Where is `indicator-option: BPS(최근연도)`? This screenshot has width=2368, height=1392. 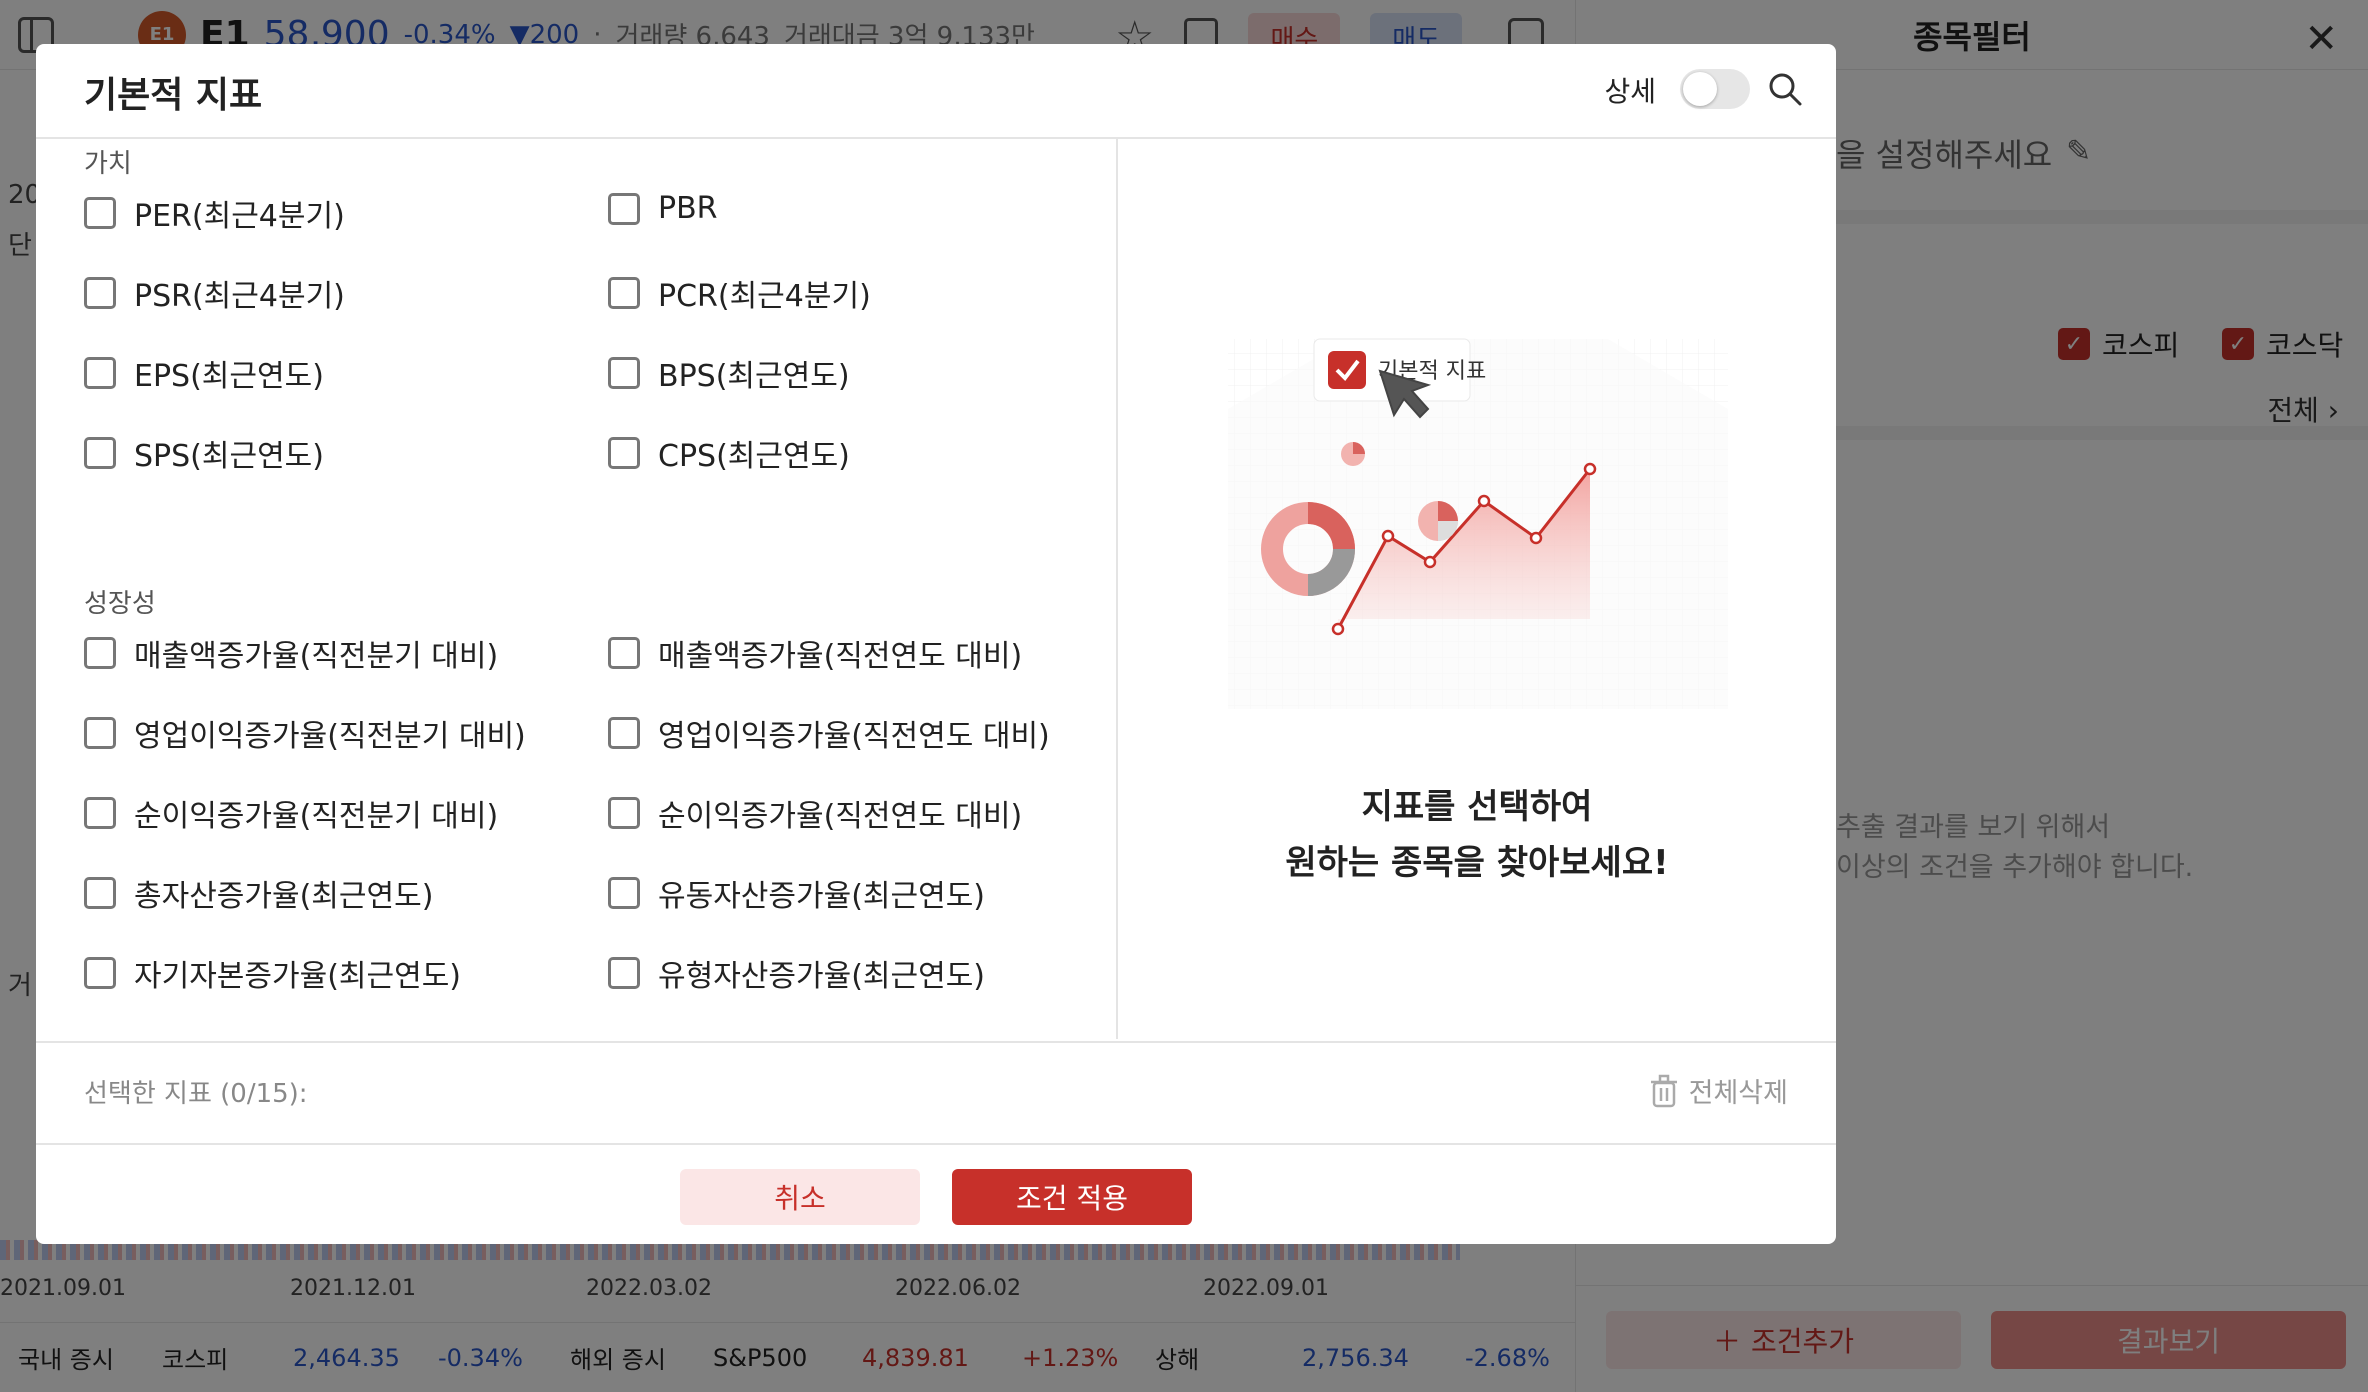 indicator-option: BPS(최근연도) is located at coordinates (729, 373).